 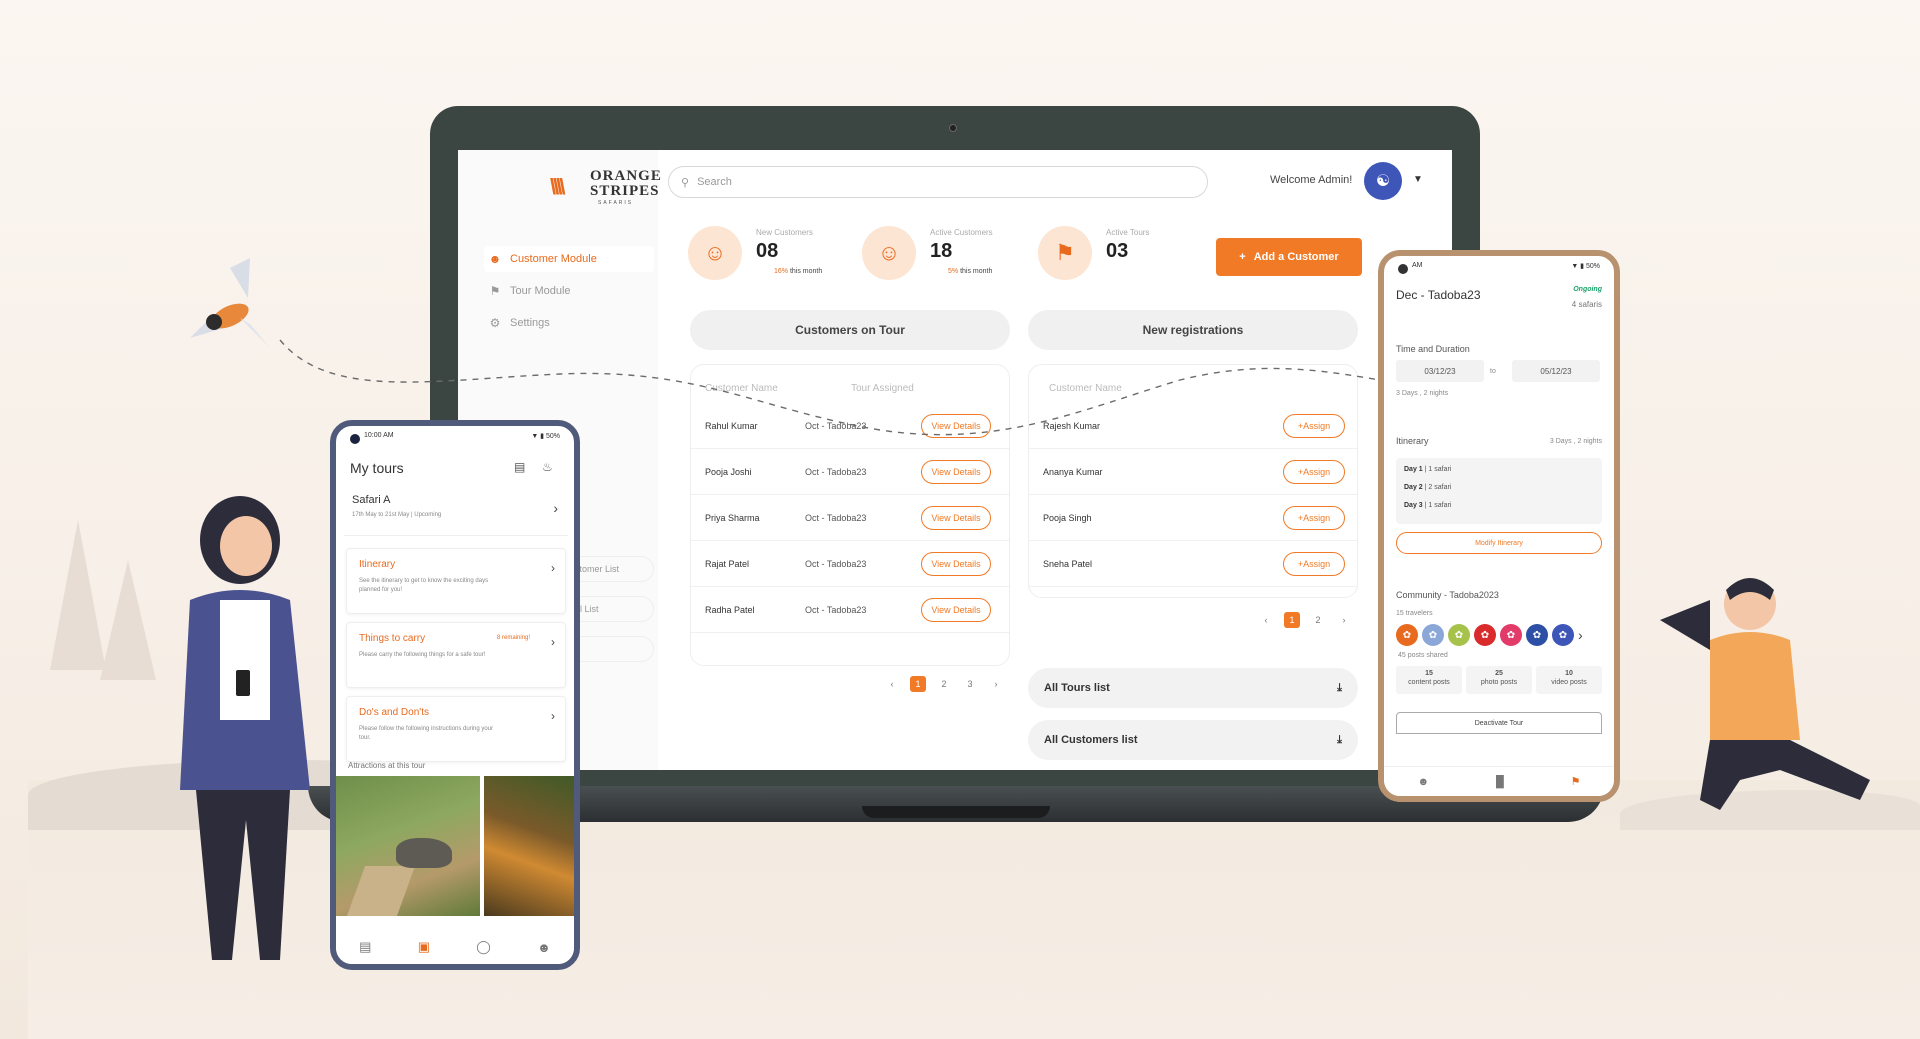 What do you see at coordinates (569, 291) in the screenshot?
I see `sidebar-item-tour-module: ⚑ Tour Module` at bounding box center [569, 291].